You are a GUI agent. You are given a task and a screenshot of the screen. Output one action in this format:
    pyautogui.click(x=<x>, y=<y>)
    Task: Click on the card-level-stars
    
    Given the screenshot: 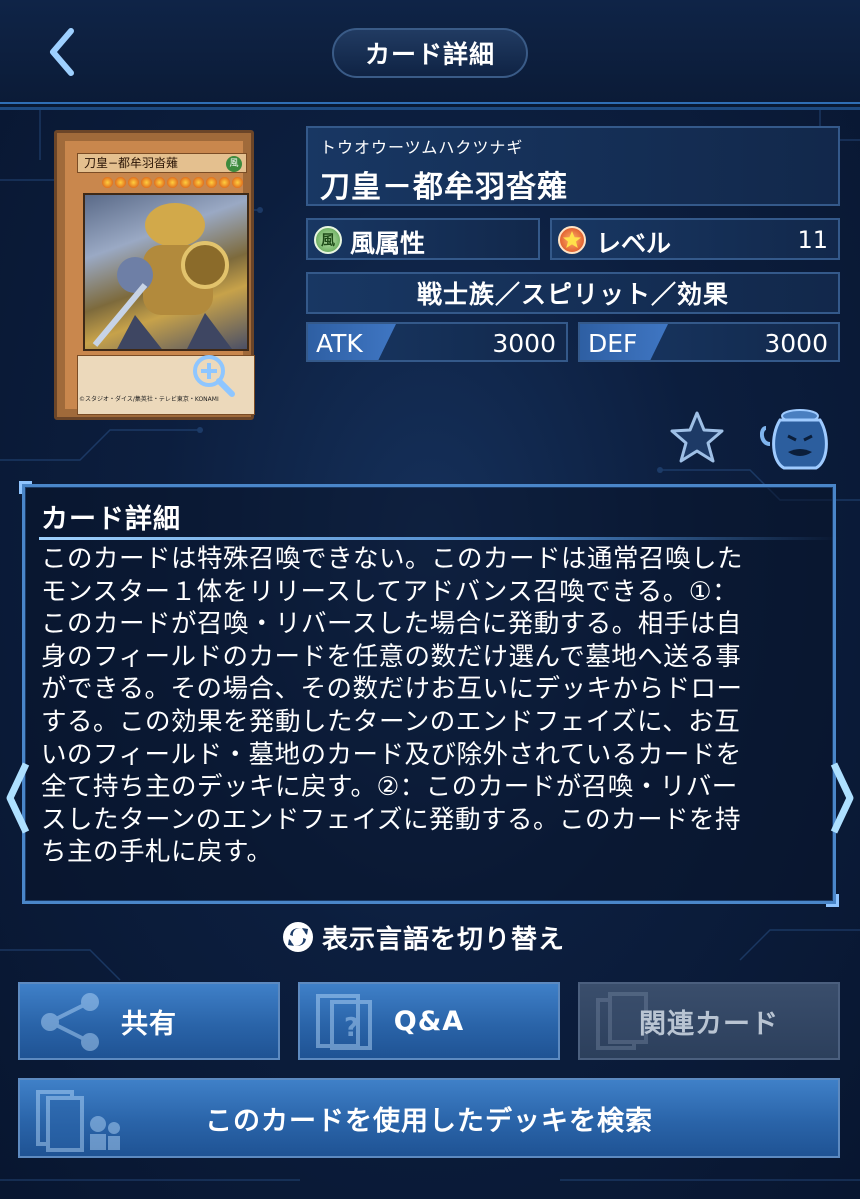 What is the action you would take?
    pyautogui.click(x=163, y=183)
    